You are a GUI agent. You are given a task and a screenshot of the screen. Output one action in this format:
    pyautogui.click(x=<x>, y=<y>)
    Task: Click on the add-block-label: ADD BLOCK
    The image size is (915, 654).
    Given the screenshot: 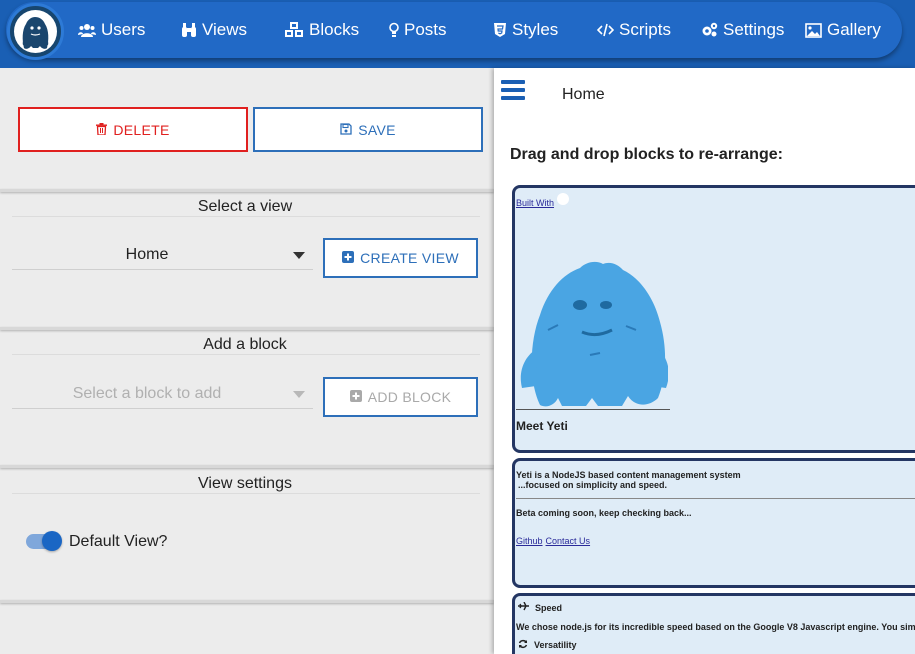 What is the action you would take?
    pyautogui.click(x=409, y=397)
    